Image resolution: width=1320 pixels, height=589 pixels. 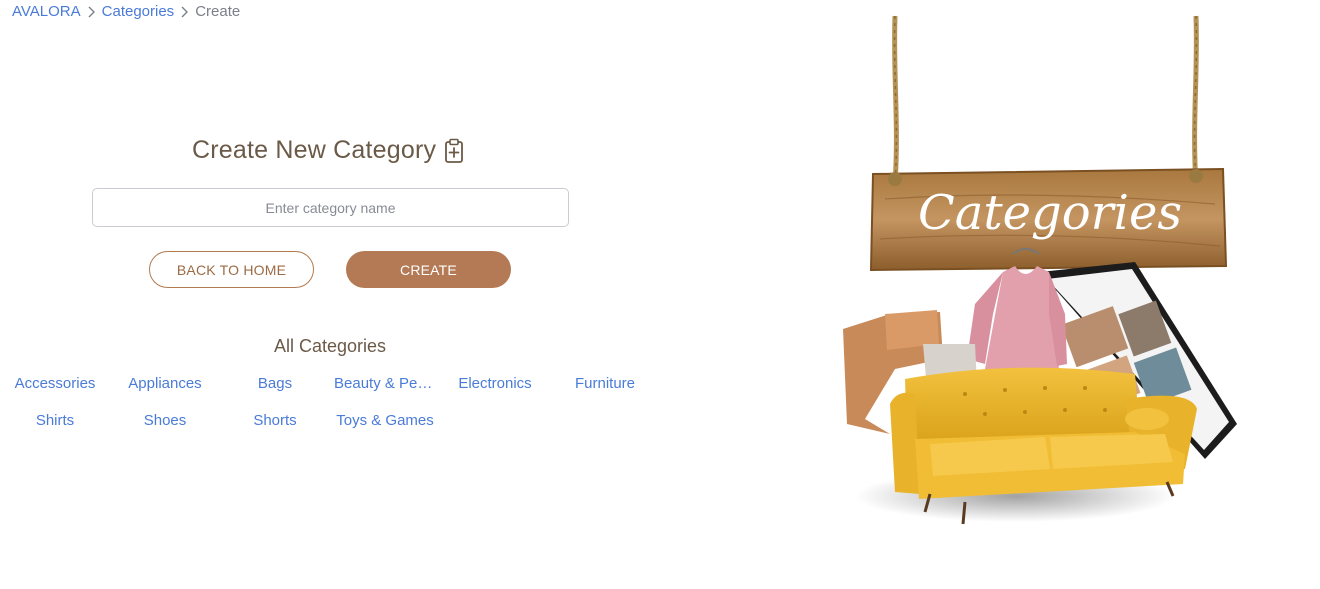 What do you see at coordinates (275, 383) in the screenshot?
I see `category-link: Bags` at bounding box center [275, 383].